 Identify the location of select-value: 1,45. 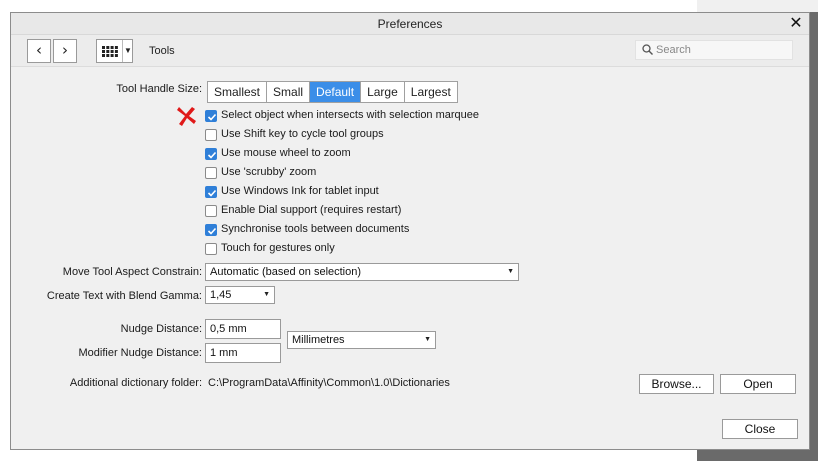
(221, 295).